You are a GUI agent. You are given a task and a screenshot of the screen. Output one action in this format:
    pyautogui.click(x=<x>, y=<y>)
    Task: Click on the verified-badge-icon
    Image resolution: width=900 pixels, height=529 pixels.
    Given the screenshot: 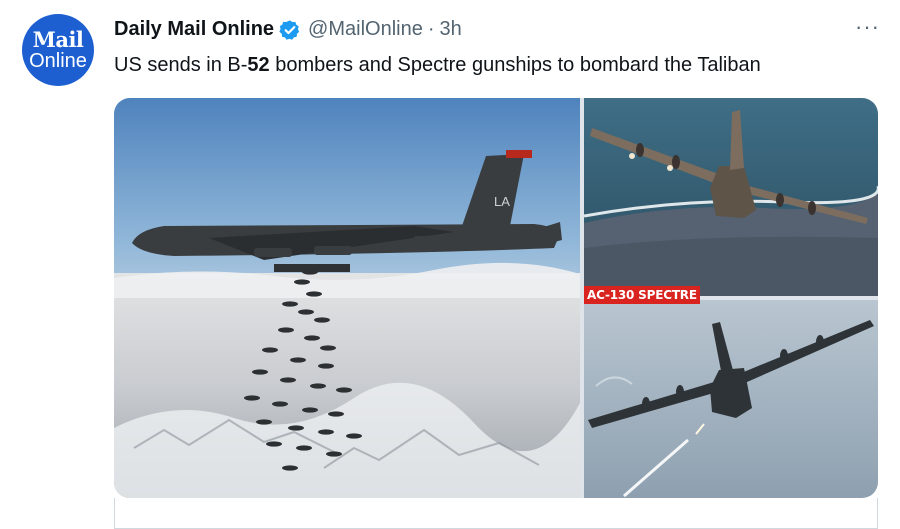 What is the action you would take?
    pyautogui.click(x=289, y=29)
    